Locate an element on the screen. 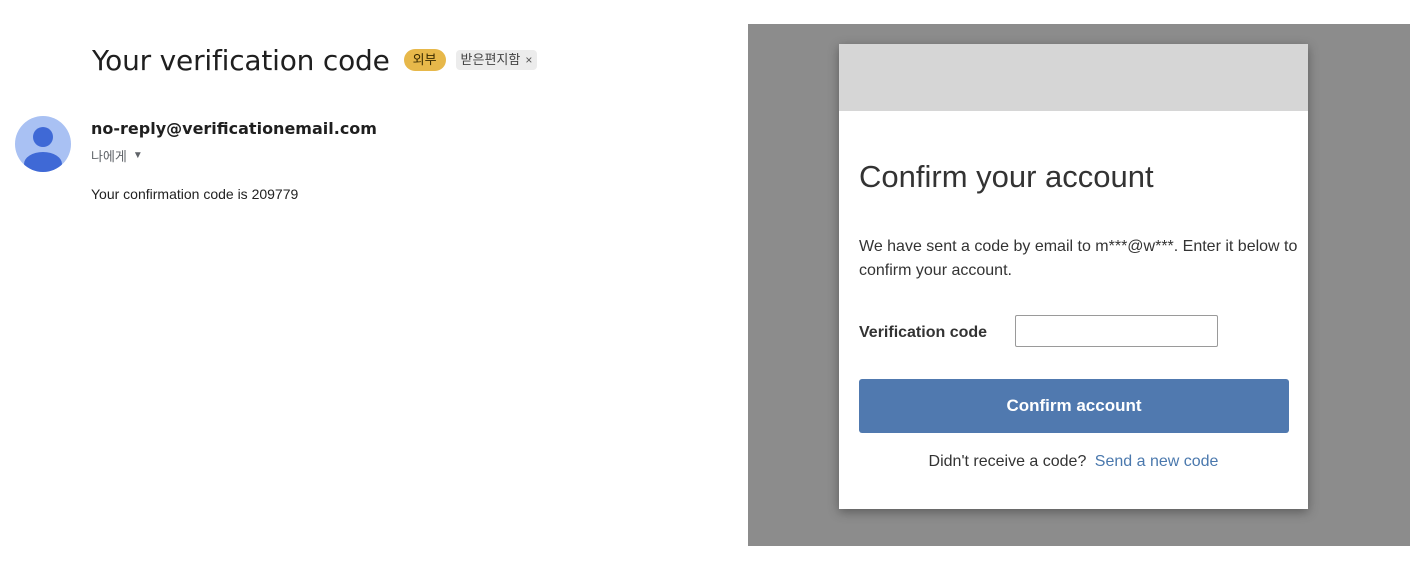 This screenshot has height=566, width=1426. sender-avatar is located at coordinates (43, 144).